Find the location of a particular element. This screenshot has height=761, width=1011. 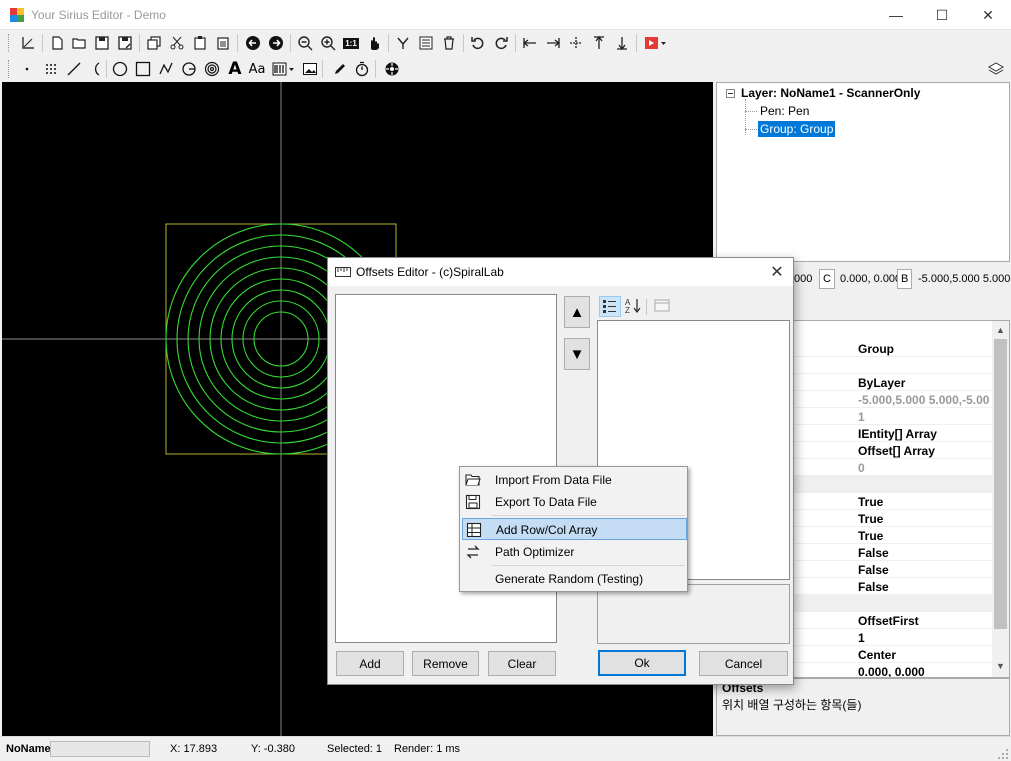

arrow-left-circle-icon is located at coordinates (253, 43).